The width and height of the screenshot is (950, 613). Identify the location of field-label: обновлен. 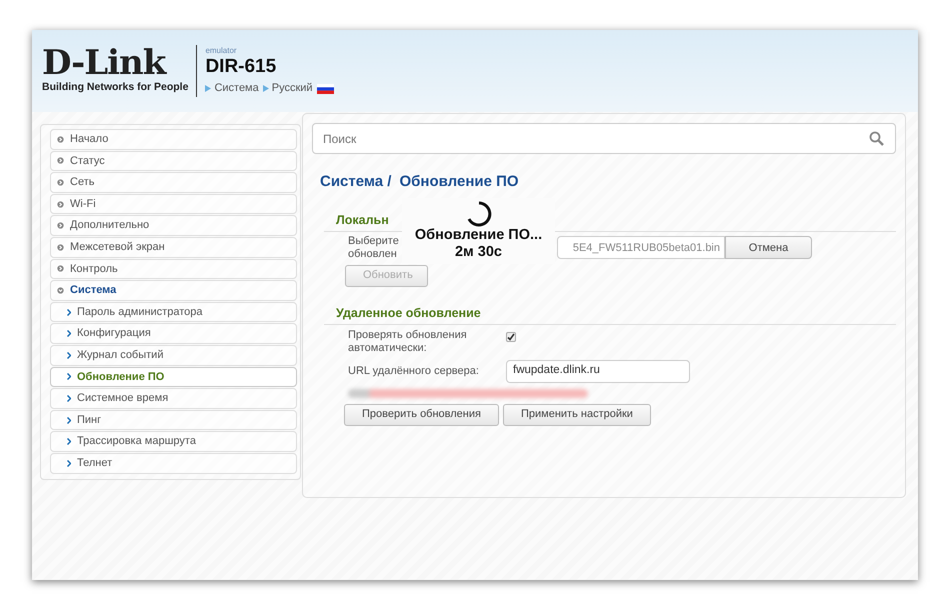
(372, 254).